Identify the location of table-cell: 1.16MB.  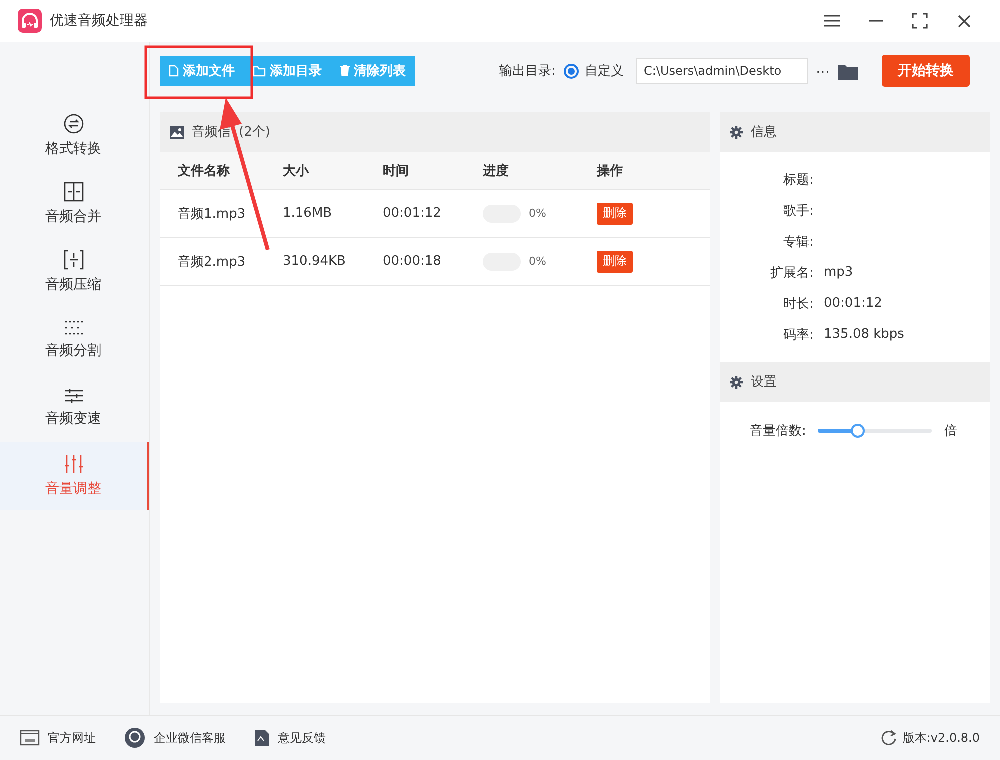
(315, 214).